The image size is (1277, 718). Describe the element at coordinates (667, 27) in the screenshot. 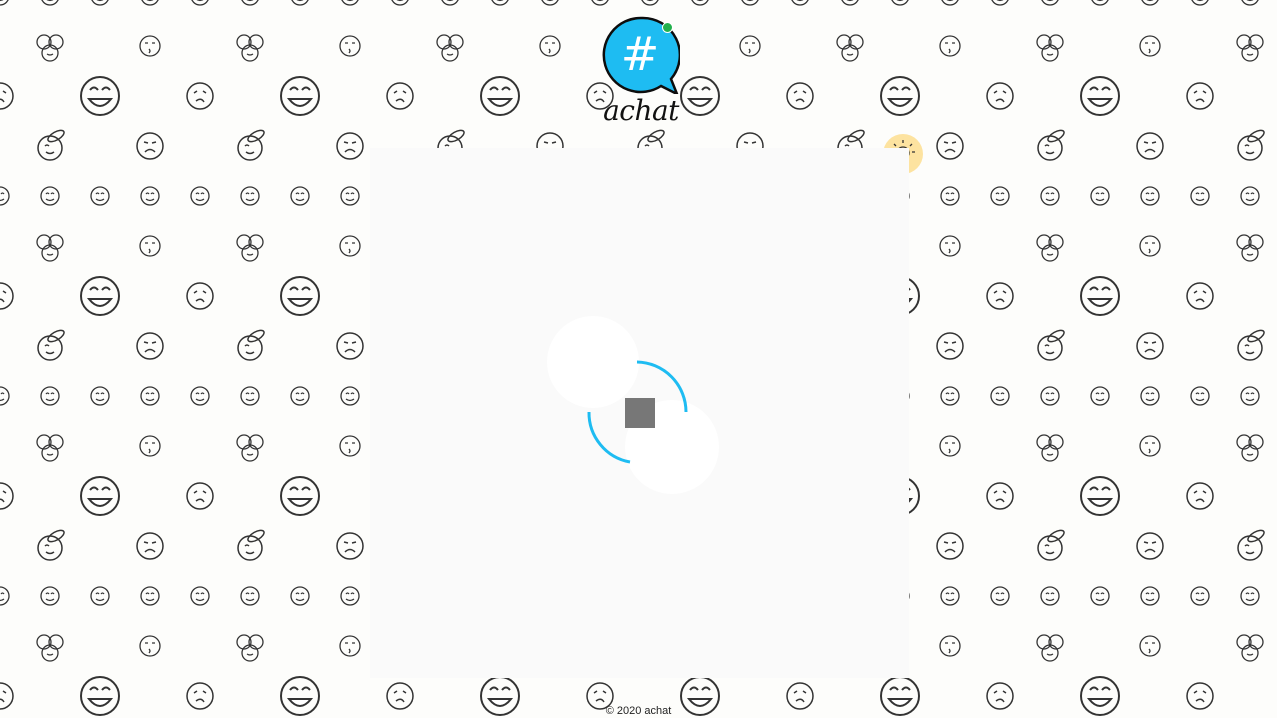

I see `online-status-dot` at that location.